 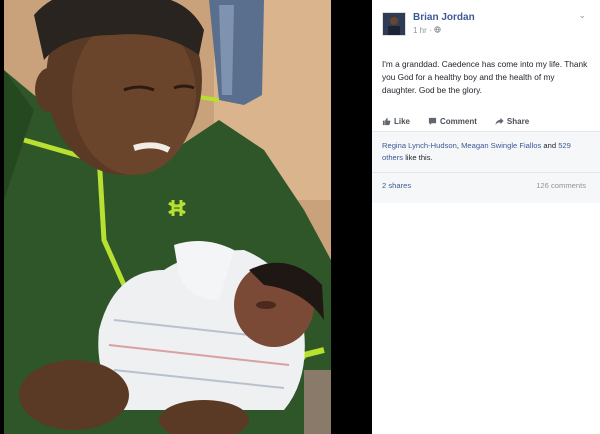 What do you see at coordinates (561, 185) in the screenshot?
I see `comments-count: 126 comments` at bounding box center [561, 185].